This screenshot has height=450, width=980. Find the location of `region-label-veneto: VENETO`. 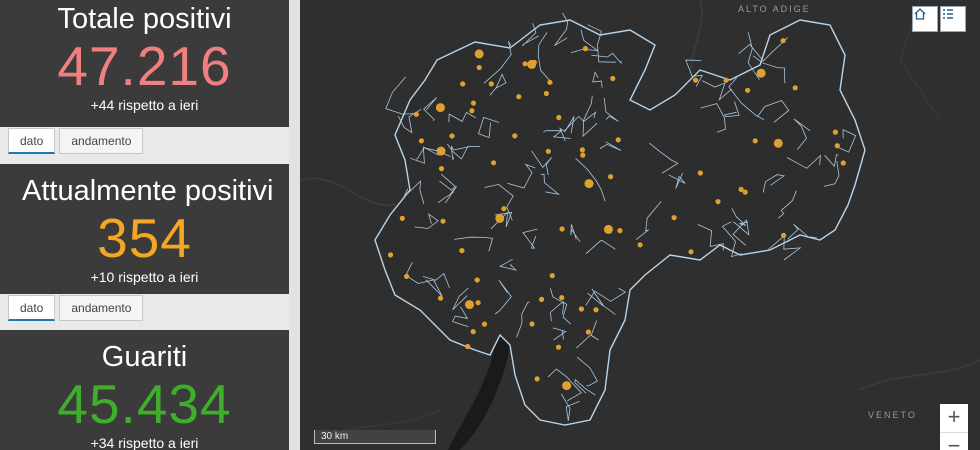

region-label-veneto: VENETO is located at coordinates (892, 415).